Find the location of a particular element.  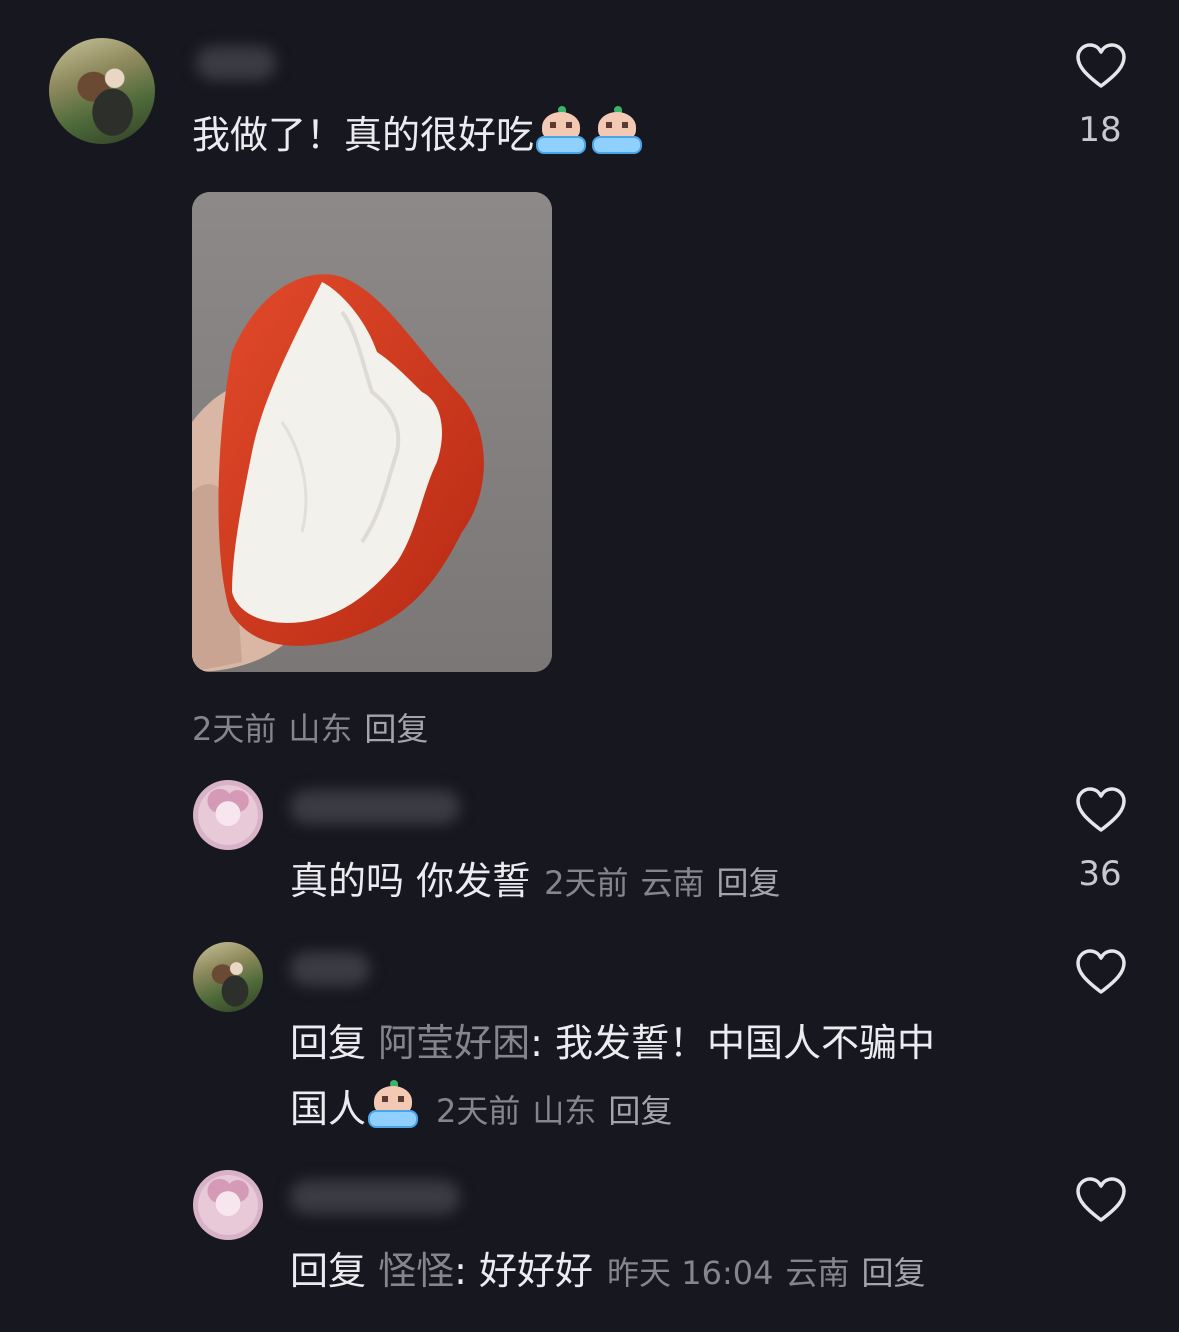

reply-body: 我发誓！中国人不骗中 is located at coordinates (745, 1043).